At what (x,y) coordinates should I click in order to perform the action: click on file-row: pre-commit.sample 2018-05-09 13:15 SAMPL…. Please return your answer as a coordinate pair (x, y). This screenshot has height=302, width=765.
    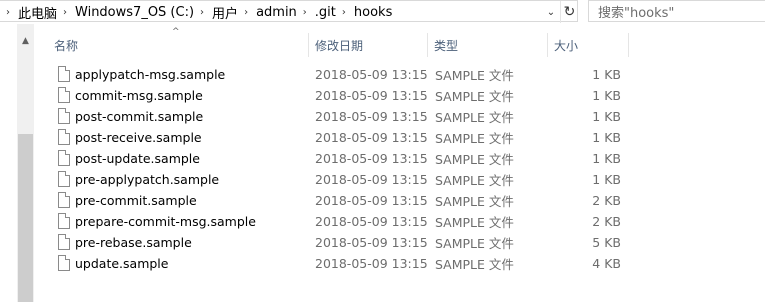
    Looking at the image, I should click on (340, 200).